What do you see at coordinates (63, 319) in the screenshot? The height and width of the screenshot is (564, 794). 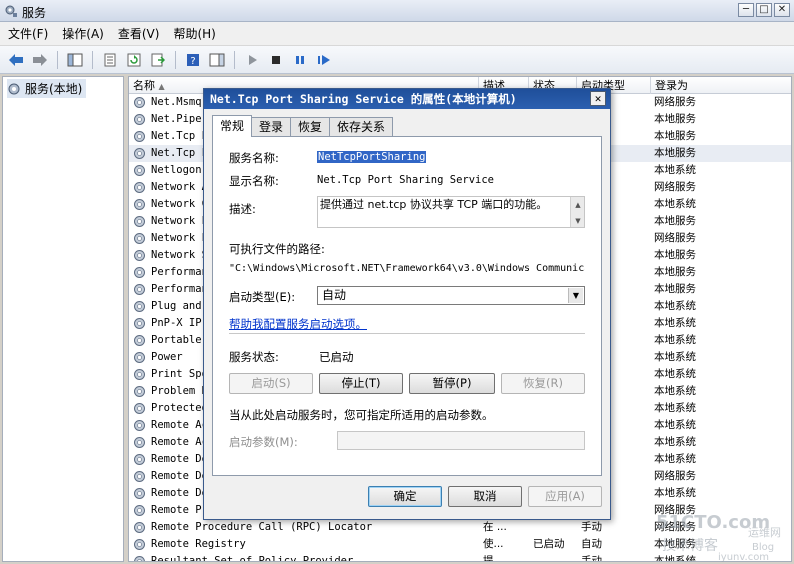 I see `console-tree: 服务(本地)` at bounding box center [63, 319].